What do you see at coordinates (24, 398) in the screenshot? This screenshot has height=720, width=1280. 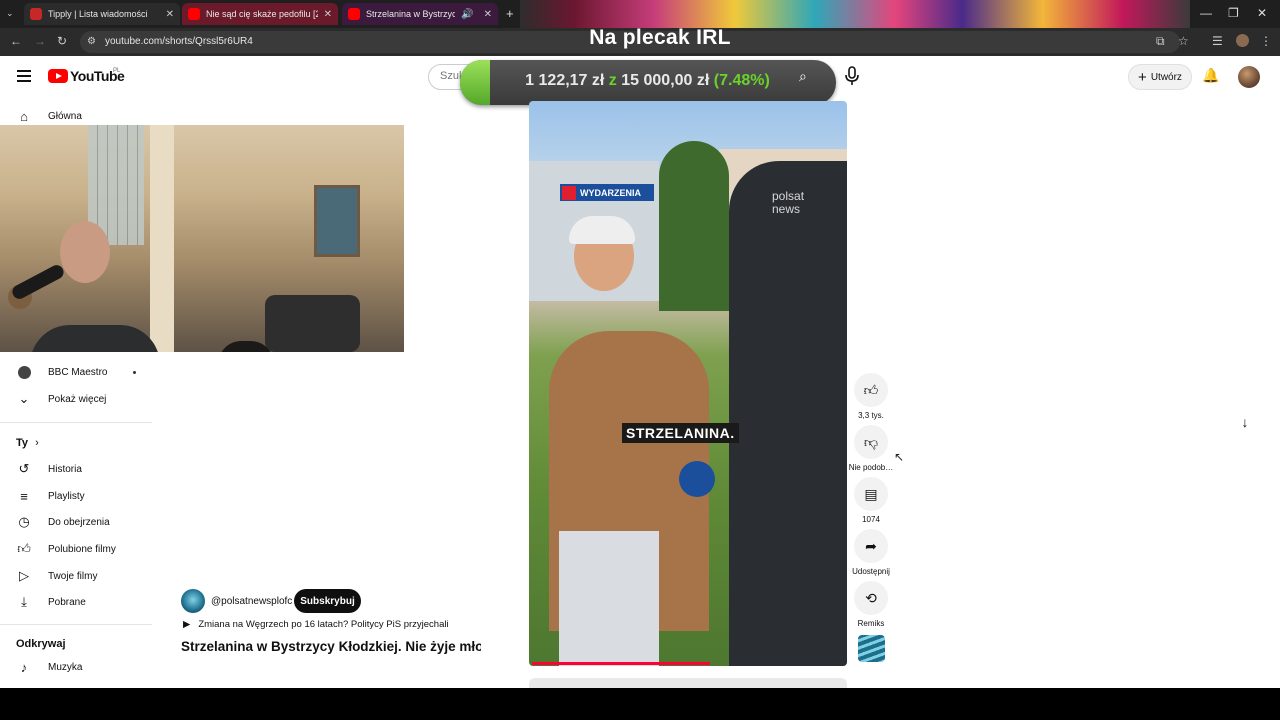 I see `chevron-down-icon: ⌄` at bounding box center [24, 398].